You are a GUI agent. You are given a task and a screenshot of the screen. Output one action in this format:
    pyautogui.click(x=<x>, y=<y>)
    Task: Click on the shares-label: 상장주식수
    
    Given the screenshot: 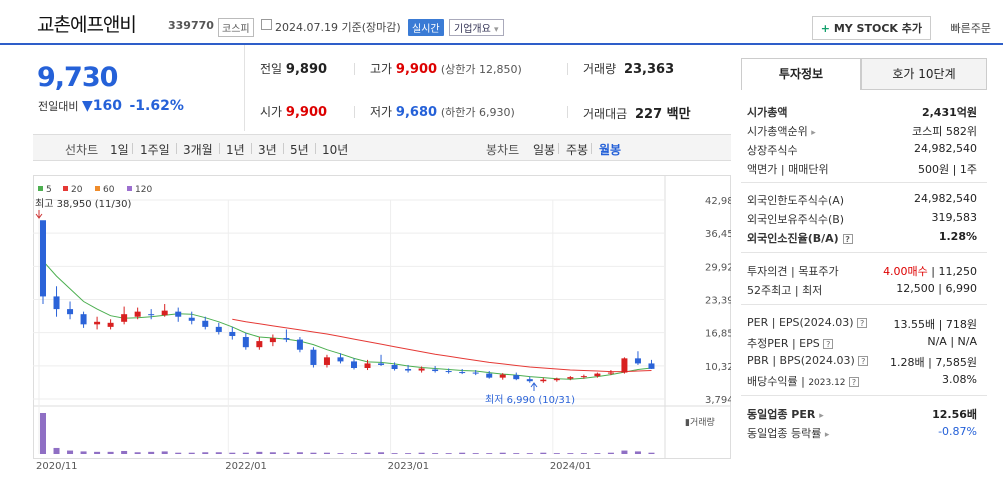 What is the action you would take?
    pyautogui.click(x=772, y=150)
    